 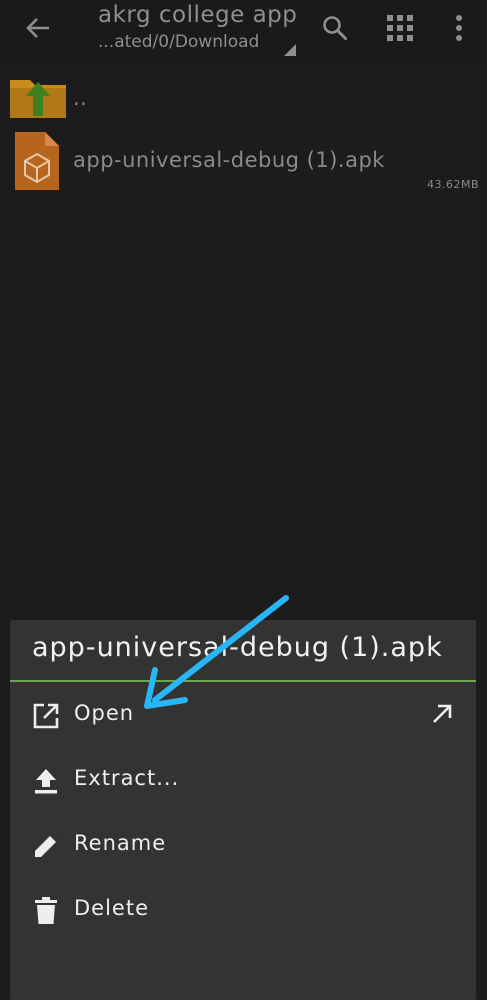 What do you see at coordinates (198, 15) in the screenshot?
I see `app-title: akrg college app` at bounding box center [198, 15].